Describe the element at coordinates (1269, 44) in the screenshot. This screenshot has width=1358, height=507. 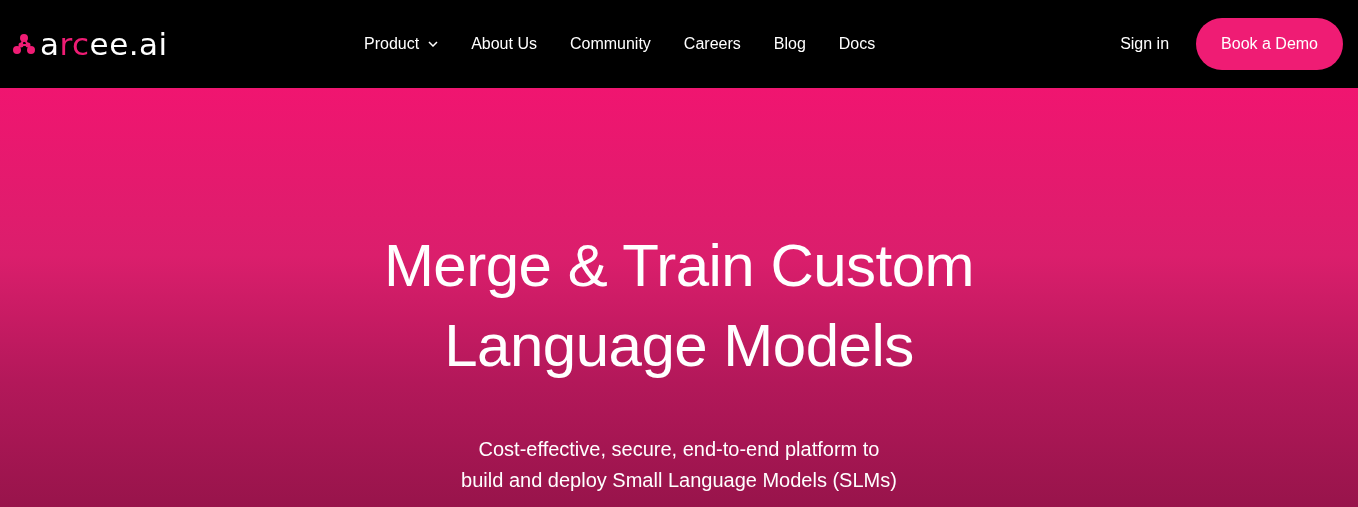
I see `book-demo-button: Book a Demo` at that location.